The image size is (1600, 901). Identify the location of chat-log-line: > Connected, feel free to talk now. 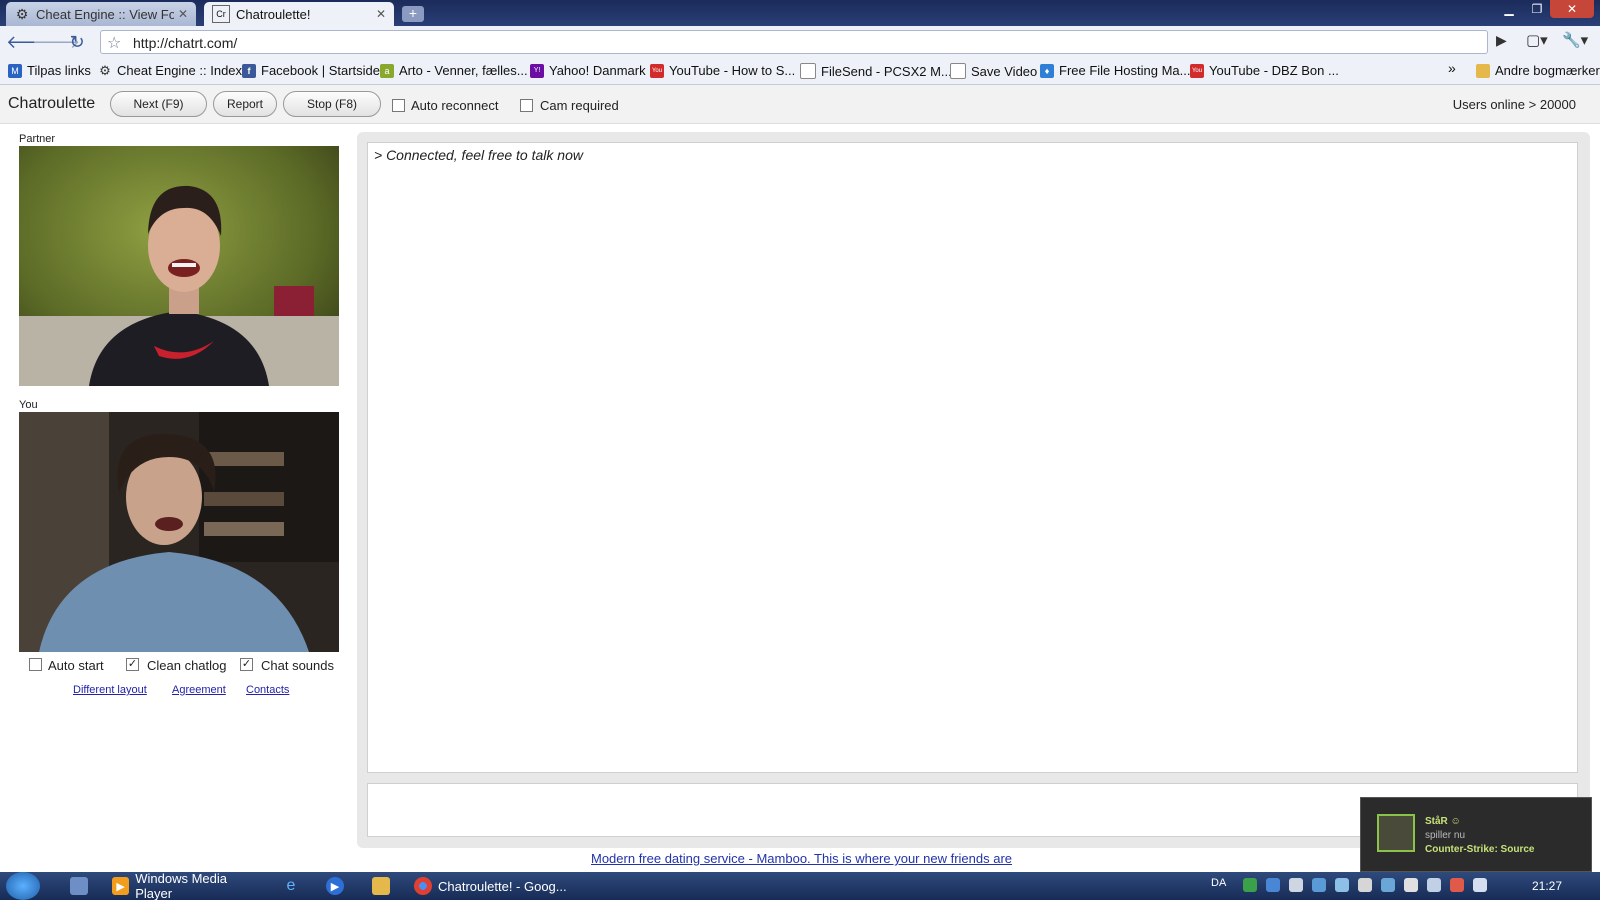
(478, 155).